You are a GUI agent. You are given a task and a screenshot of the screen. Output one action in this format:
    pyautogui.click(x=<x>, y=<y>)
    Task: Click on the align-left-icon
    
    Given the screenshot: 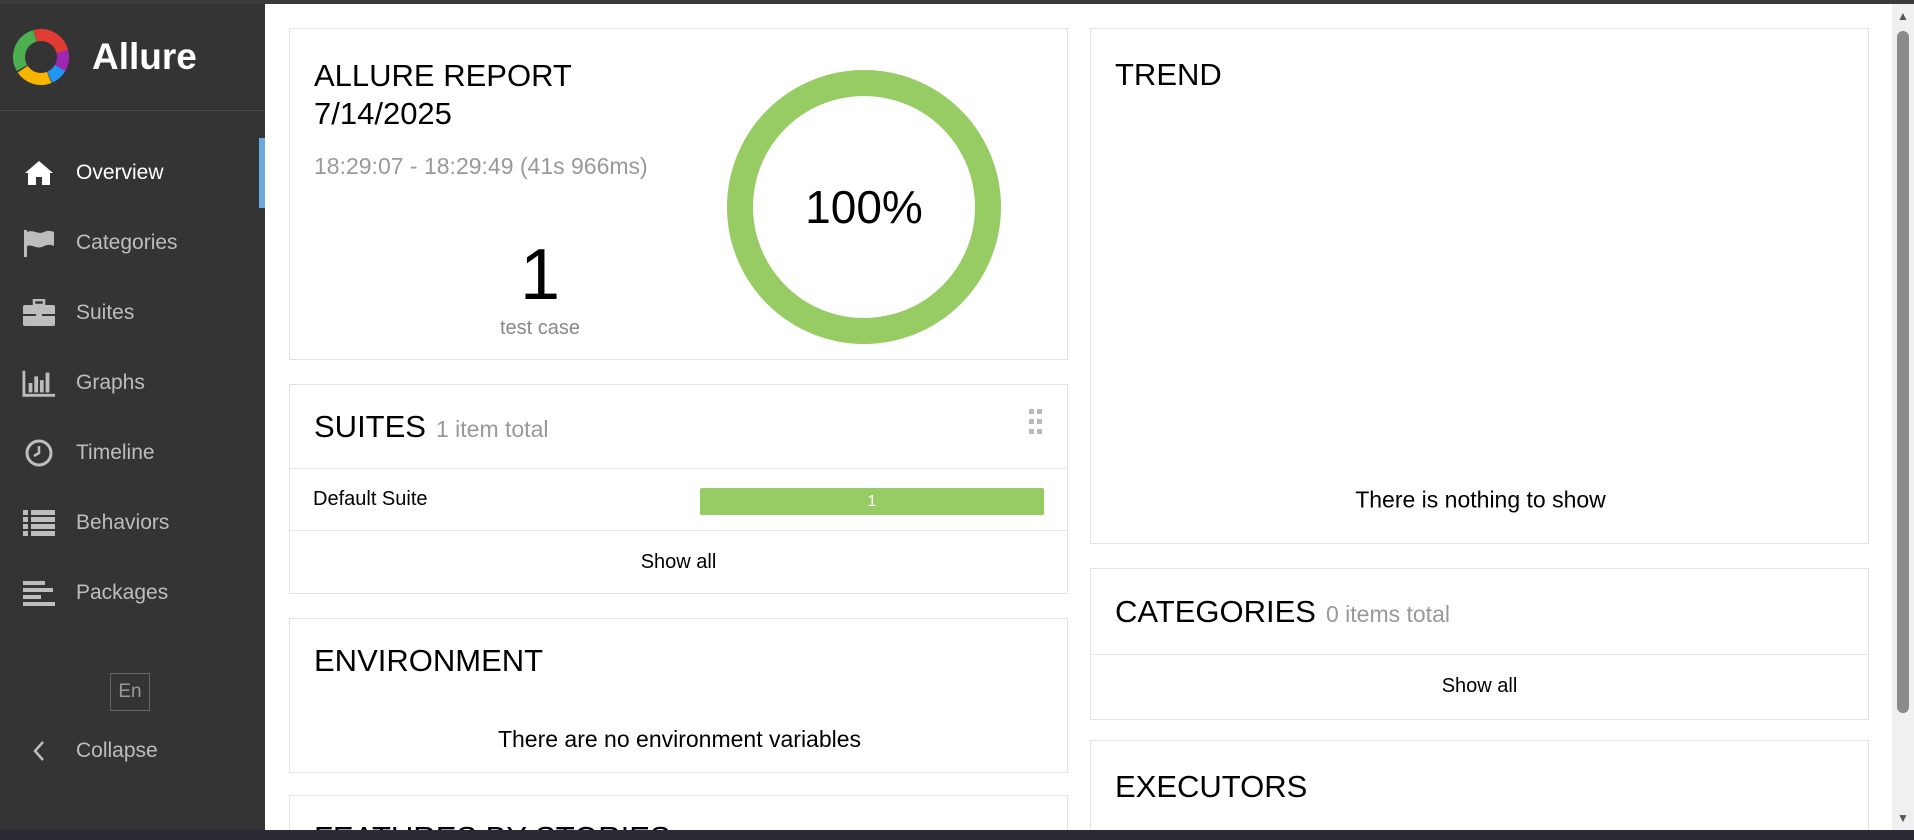 What is the action you would take?
    pyautogui.click(x=39, y=593)
    